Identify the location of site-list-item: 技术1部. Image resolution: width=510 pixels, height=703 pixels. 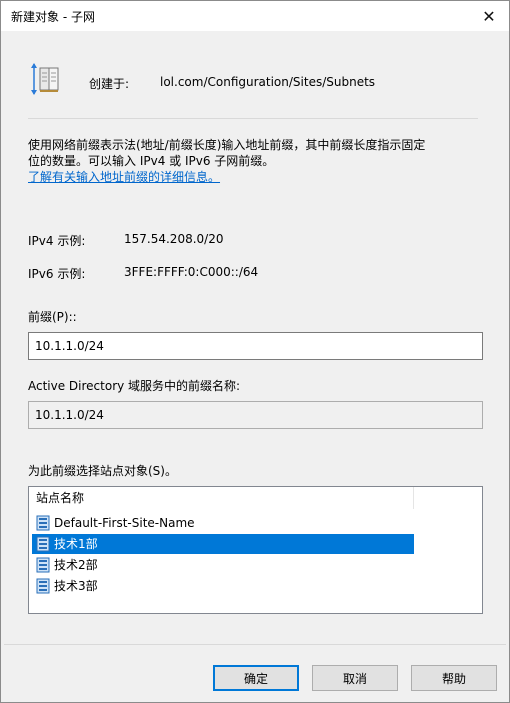
(223, 544).